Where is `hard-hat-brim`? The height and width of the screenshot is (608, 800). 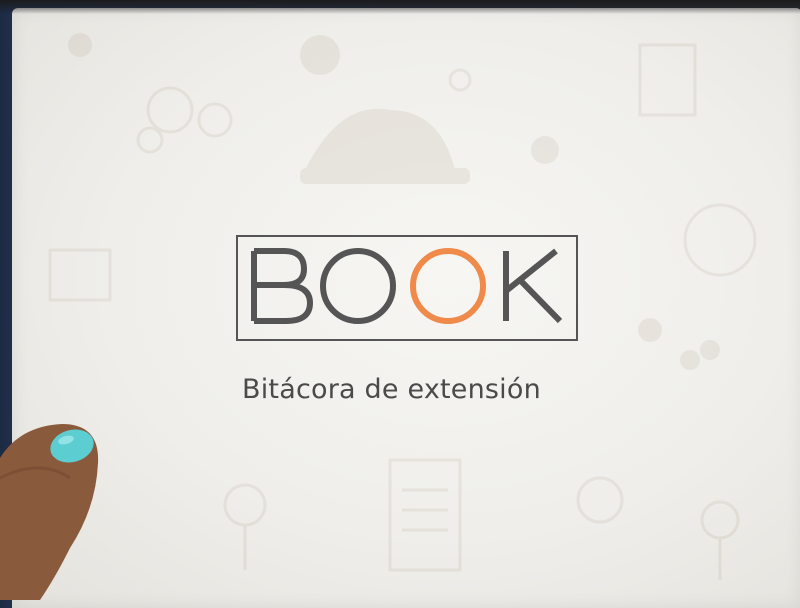 hard-hat-brim is located at coordinates (385, 176).